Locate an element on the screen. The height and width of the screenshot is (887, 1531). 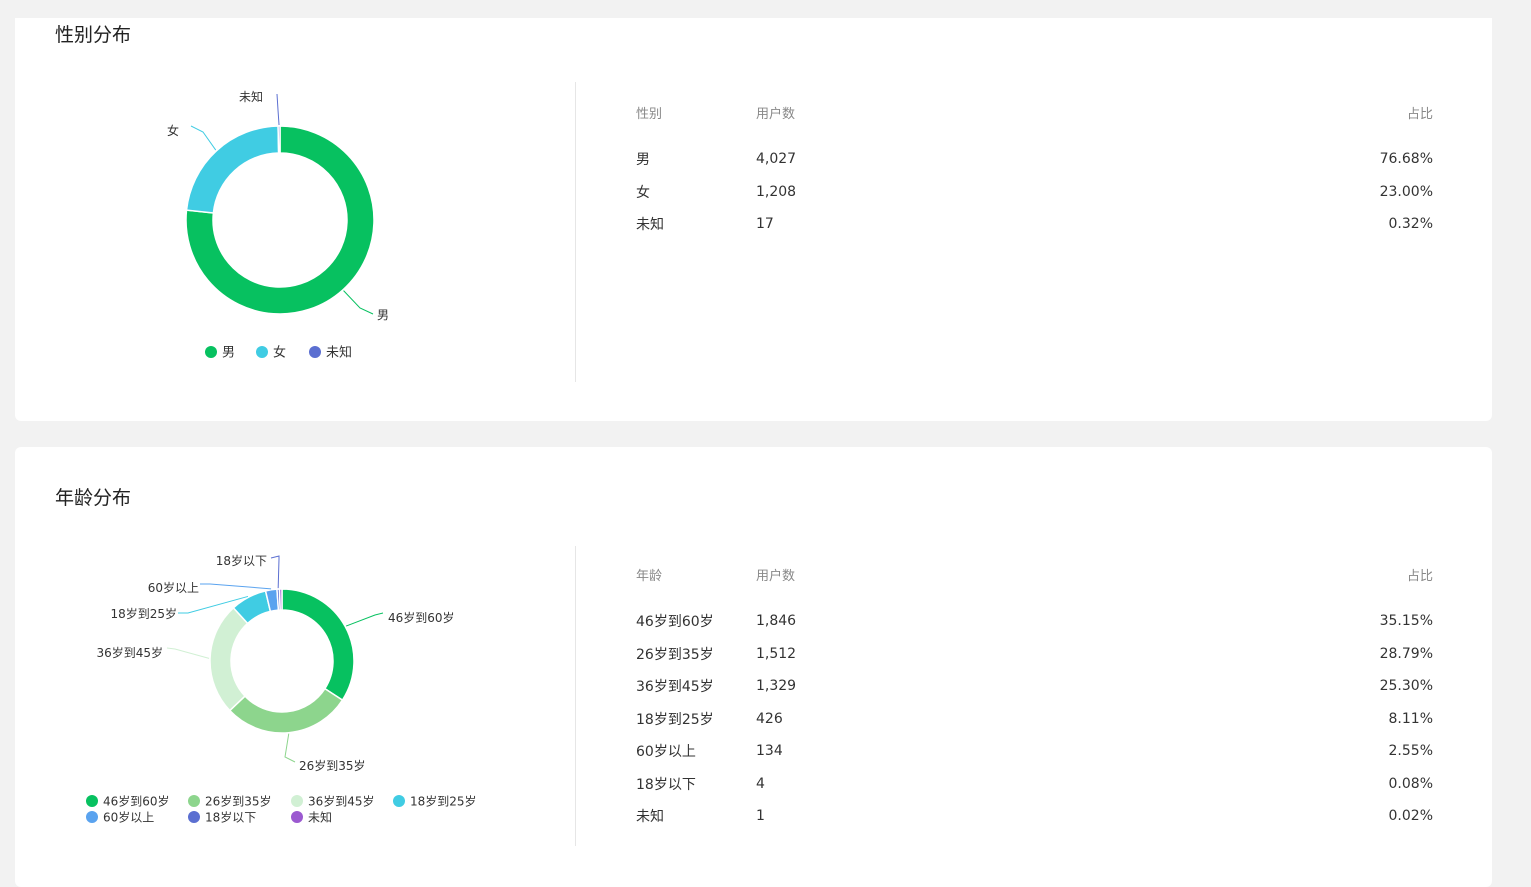
ratio-cell: 2.55% is located at coordinates (1410, 751).